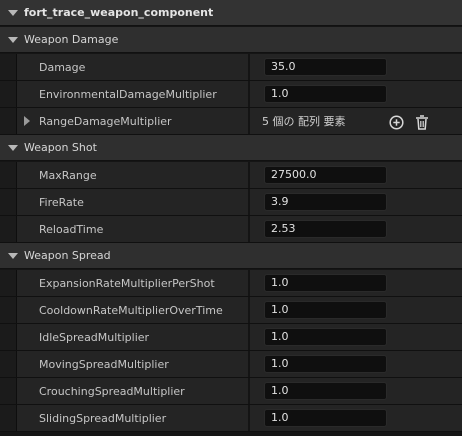 The height and width of the screenshot is (436, 462). I want to click on property-row-reload-time: ReloadTime 2.53, so click(231, 229).